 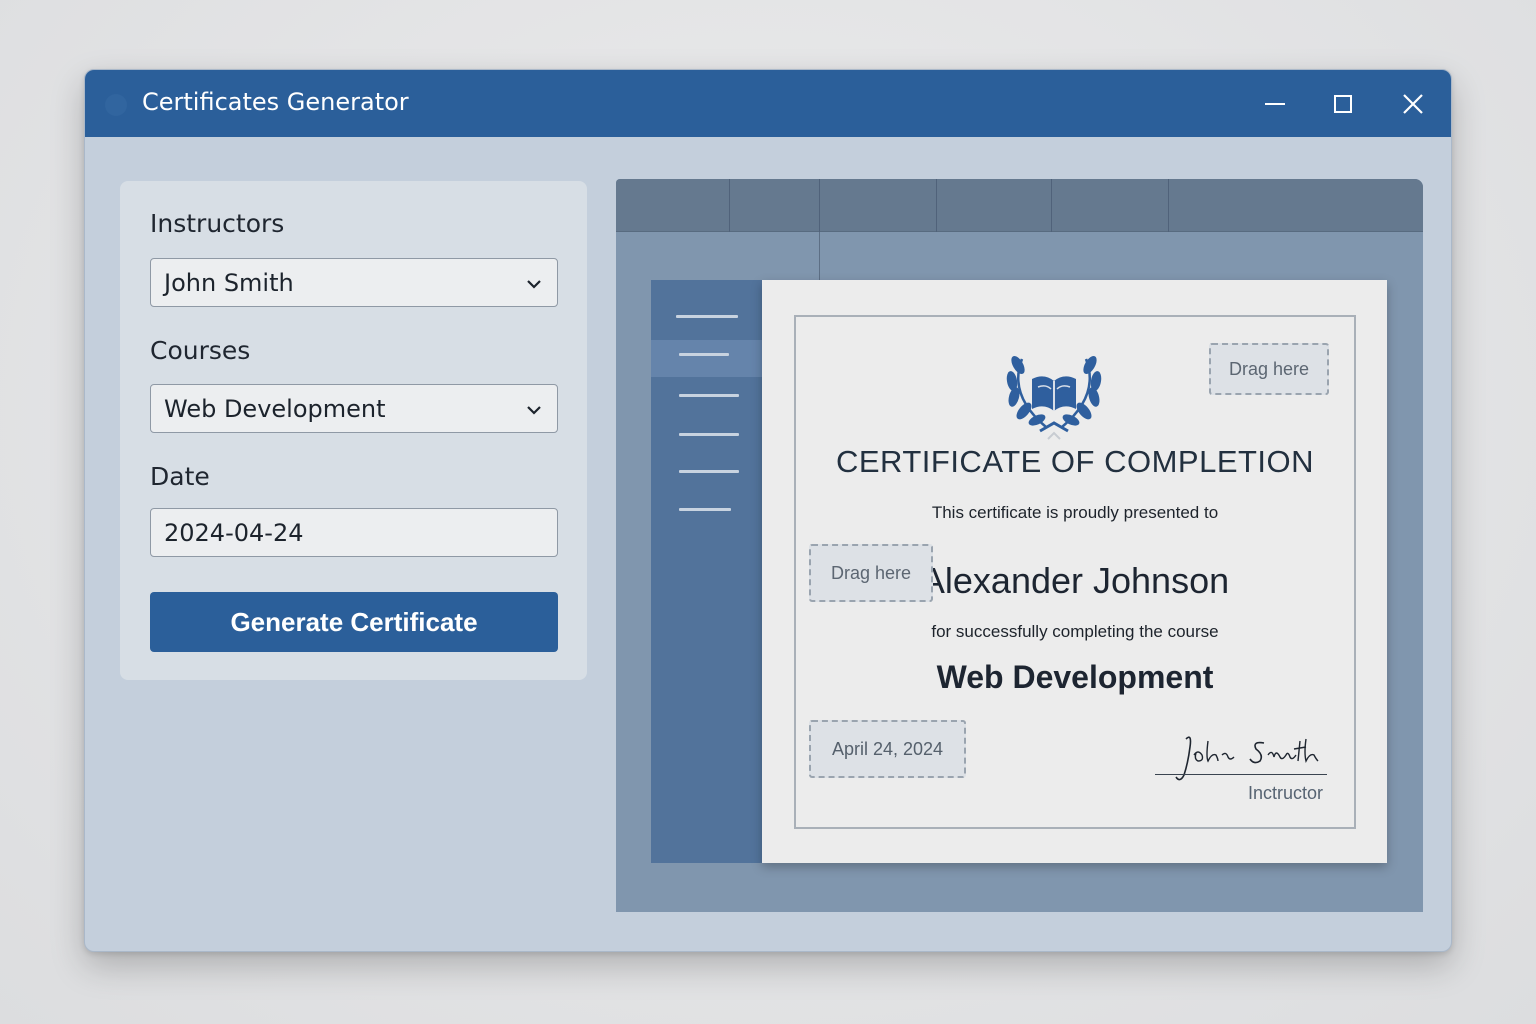 I want to click on close-icon, so click(x=1413, y=104).